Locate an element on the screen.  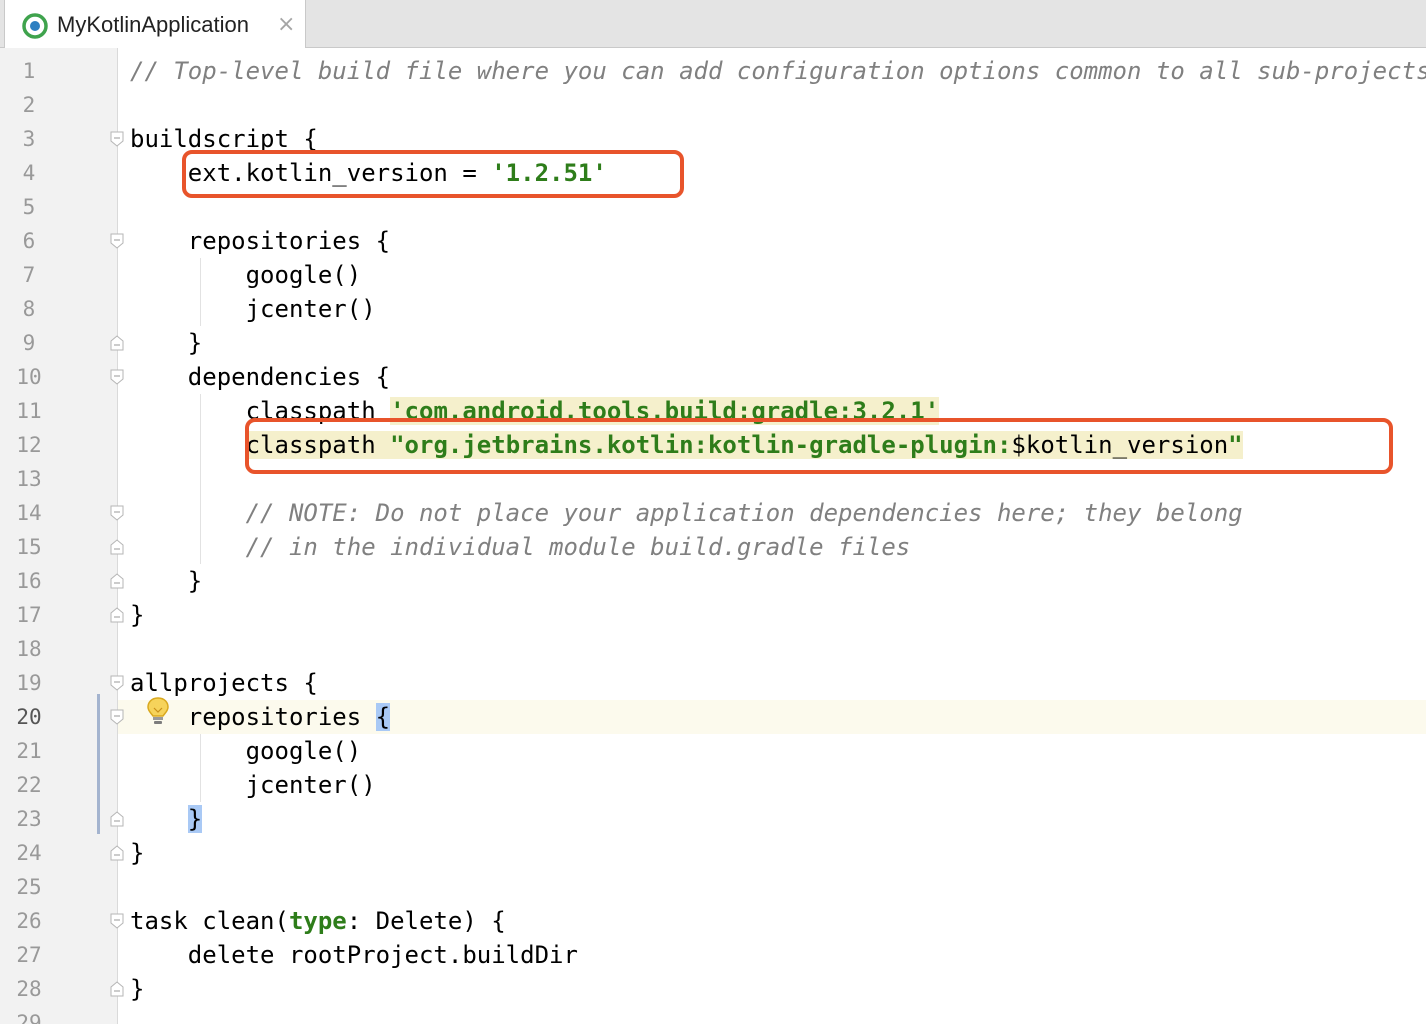
tab-title: MyKotlinApplication is located at coordinates (153, 24).